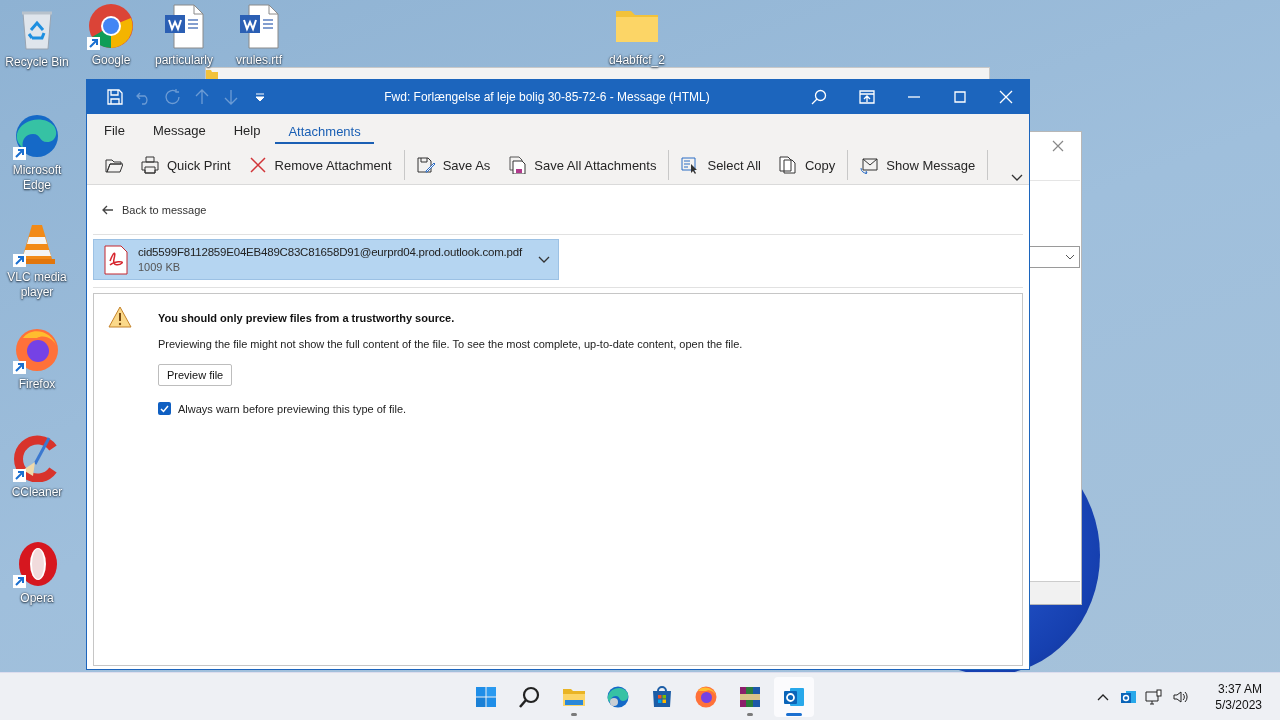 This screenshot has width=1280, height=720. Describe the element at coordinates (186, 165) in the screenshot. I see `ribbon-button: Quick Print` at that location.